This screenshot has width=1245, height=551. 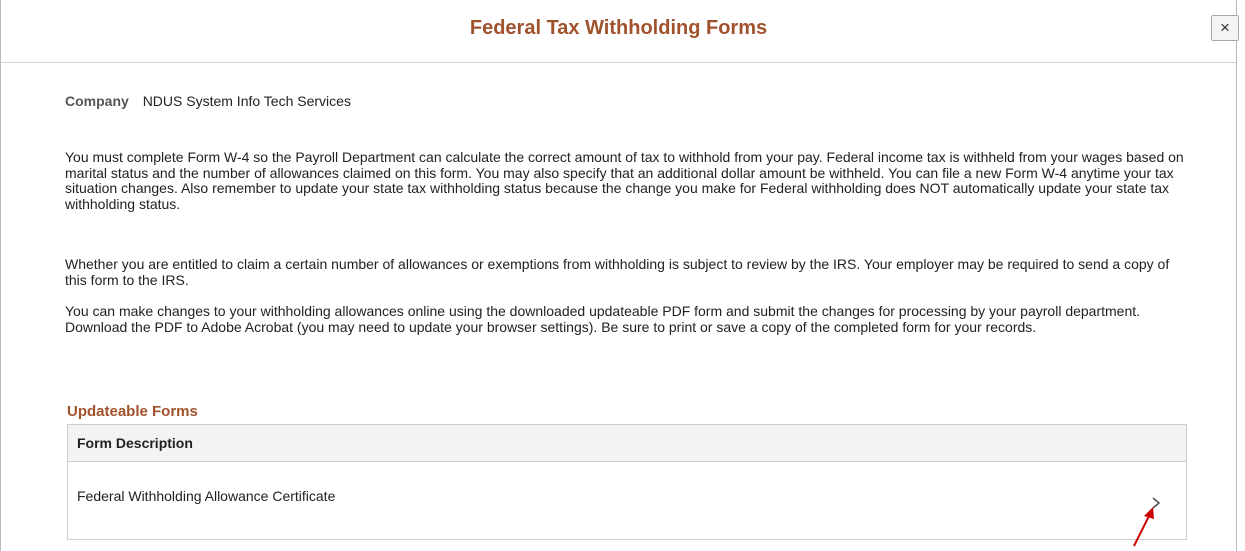 What do you see at coordinates (1143, 527) in the screenshot?
I see `annotation-arrow-icon` at bounding box center [1143, 527].